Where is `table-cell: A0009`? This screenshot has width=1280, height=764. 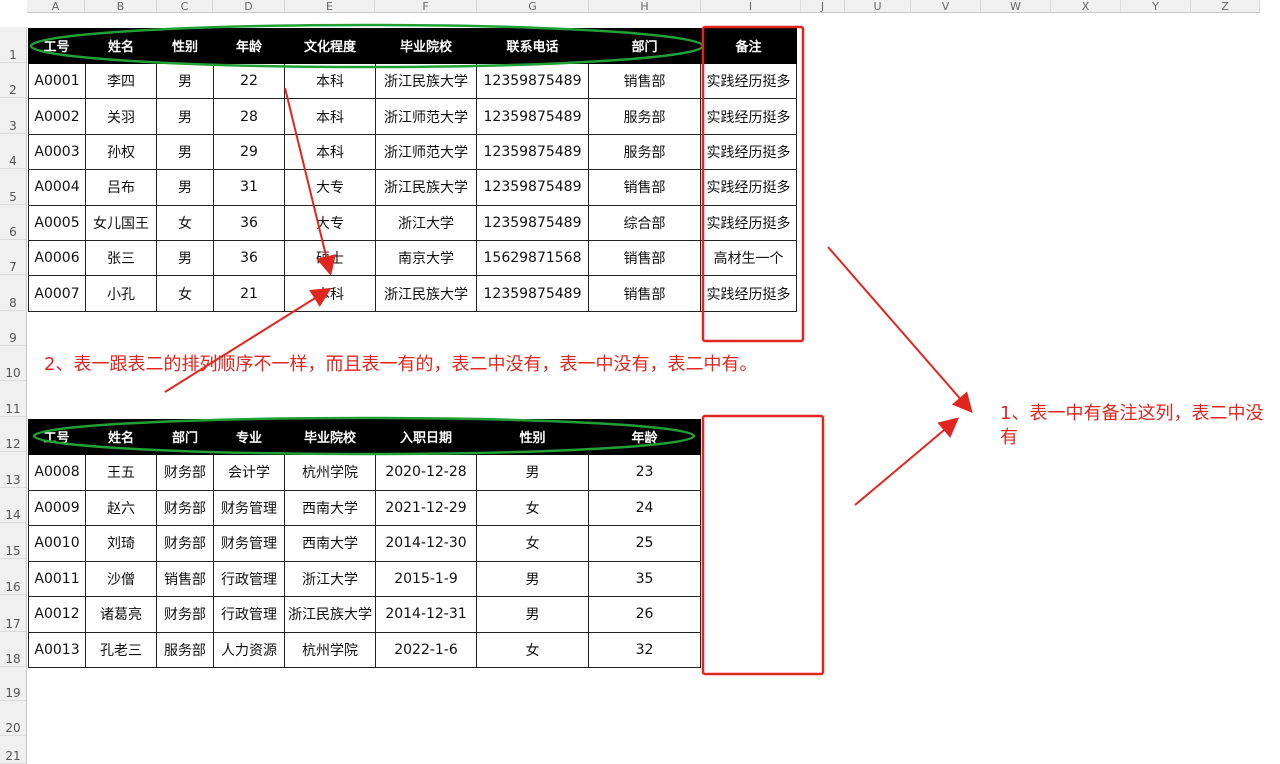
table-cell: A0009 is located at coordinates (57, 508).